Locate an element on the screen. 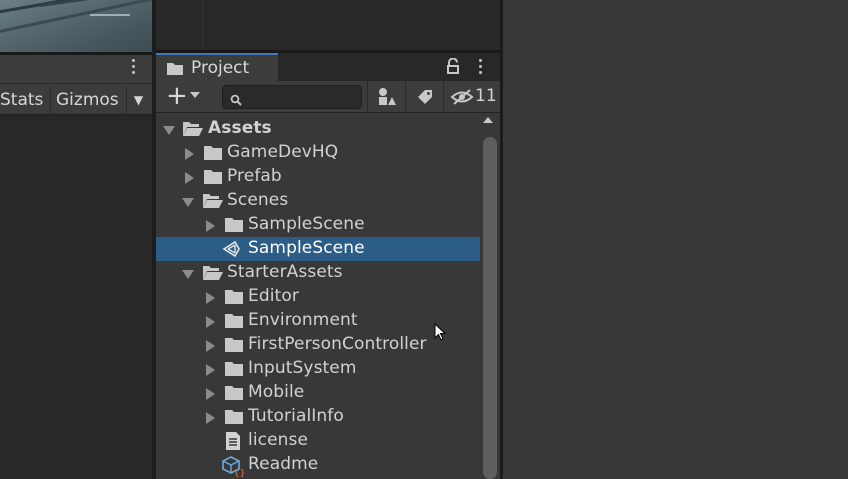  eye-slash-icon is located at coordinates (462, 97).